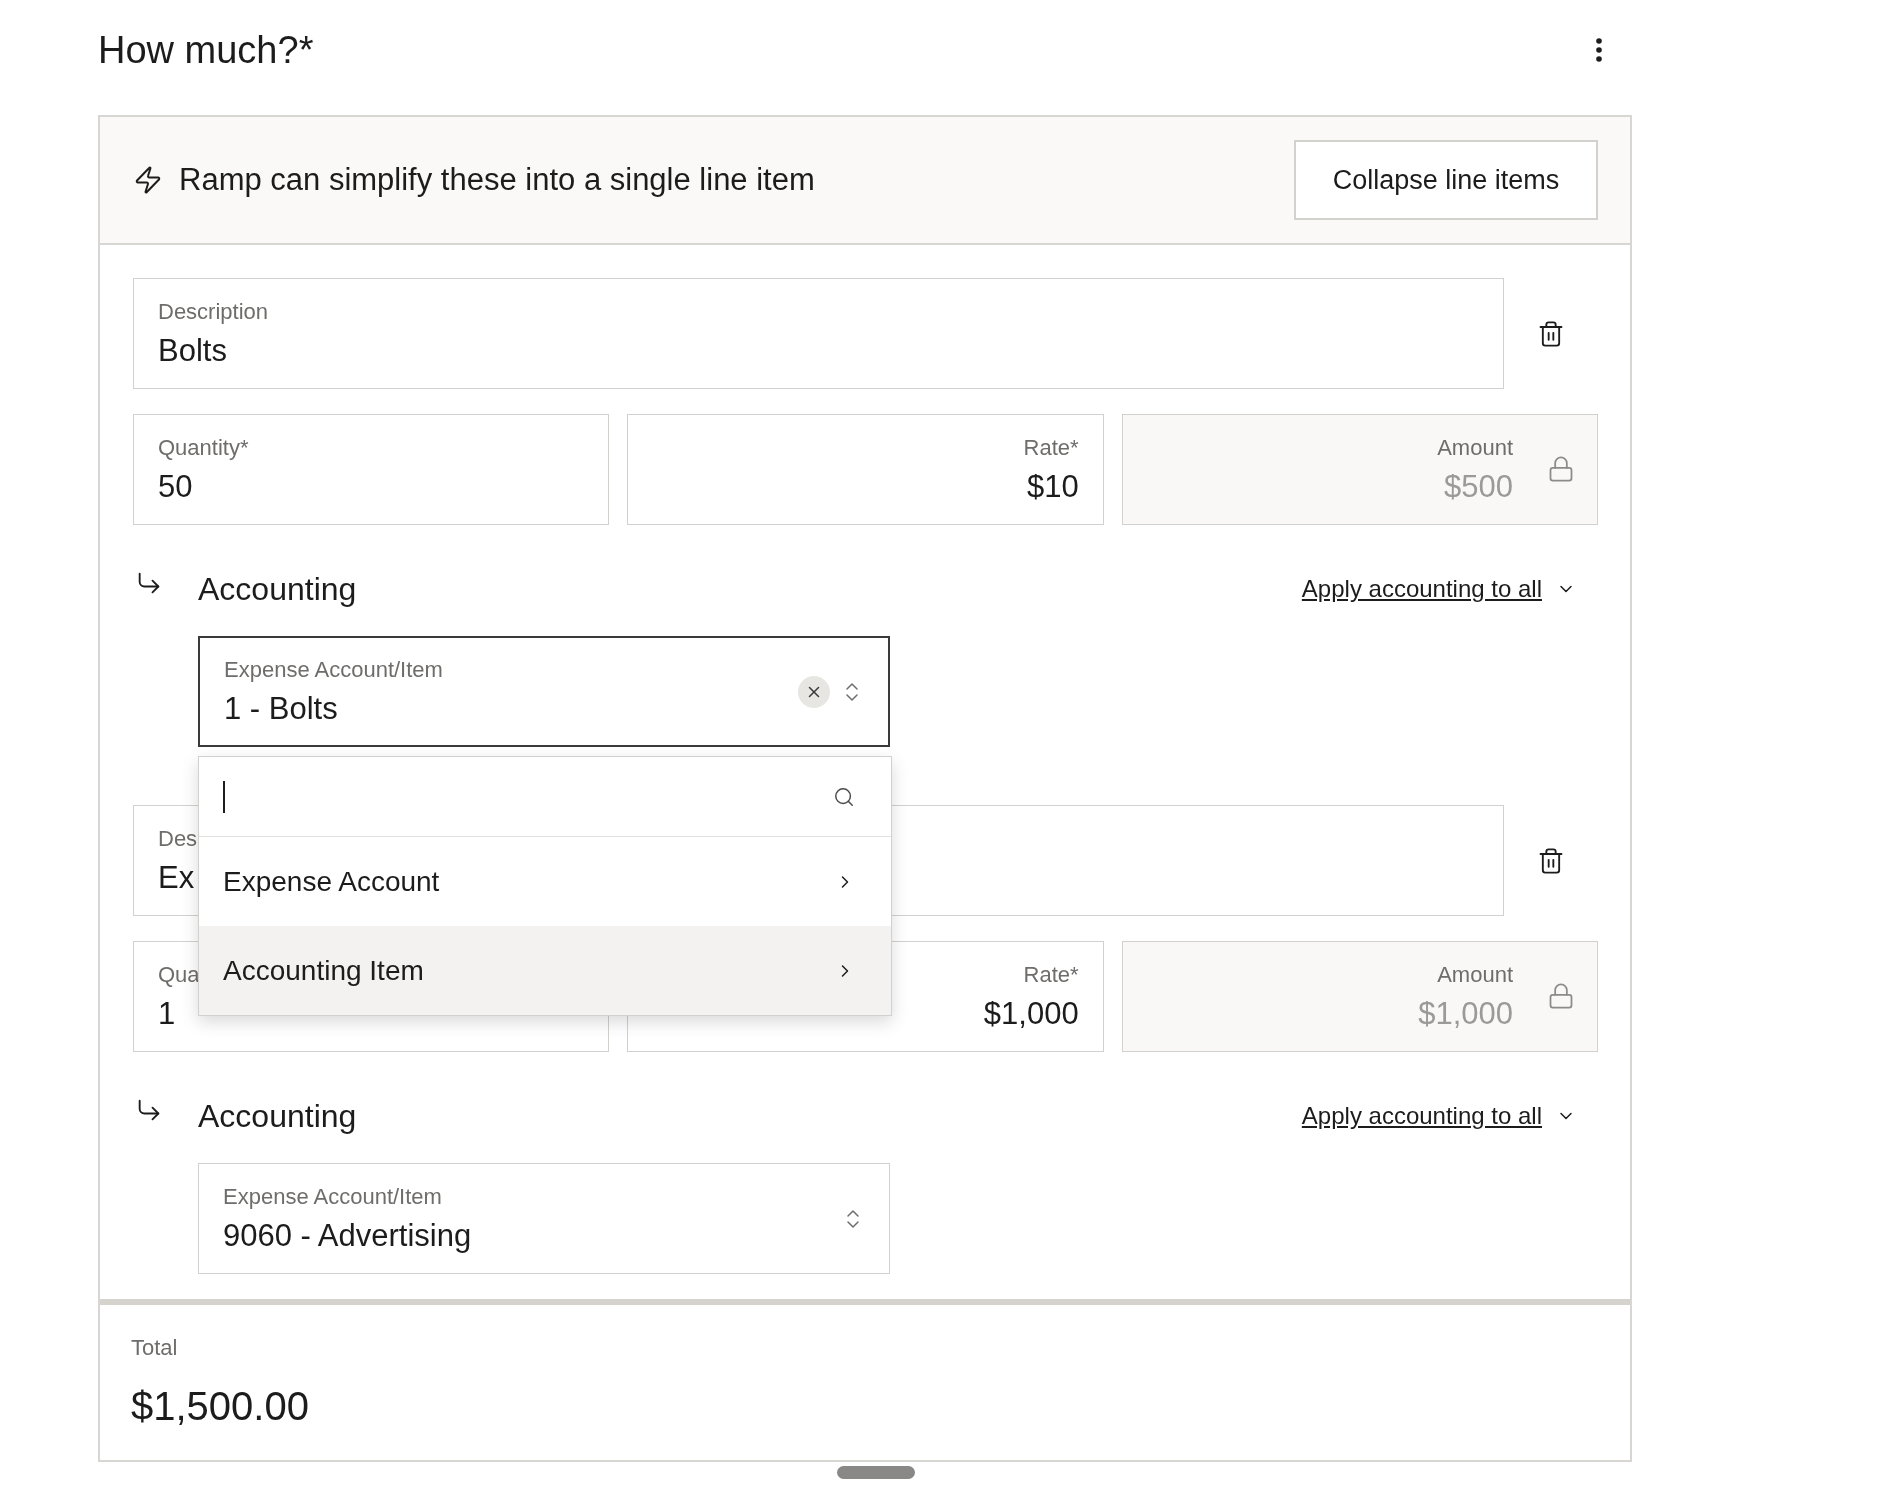 The image size is (1898, 1492). I want to click on total-value: $1,500.00, so click(220, 1406).